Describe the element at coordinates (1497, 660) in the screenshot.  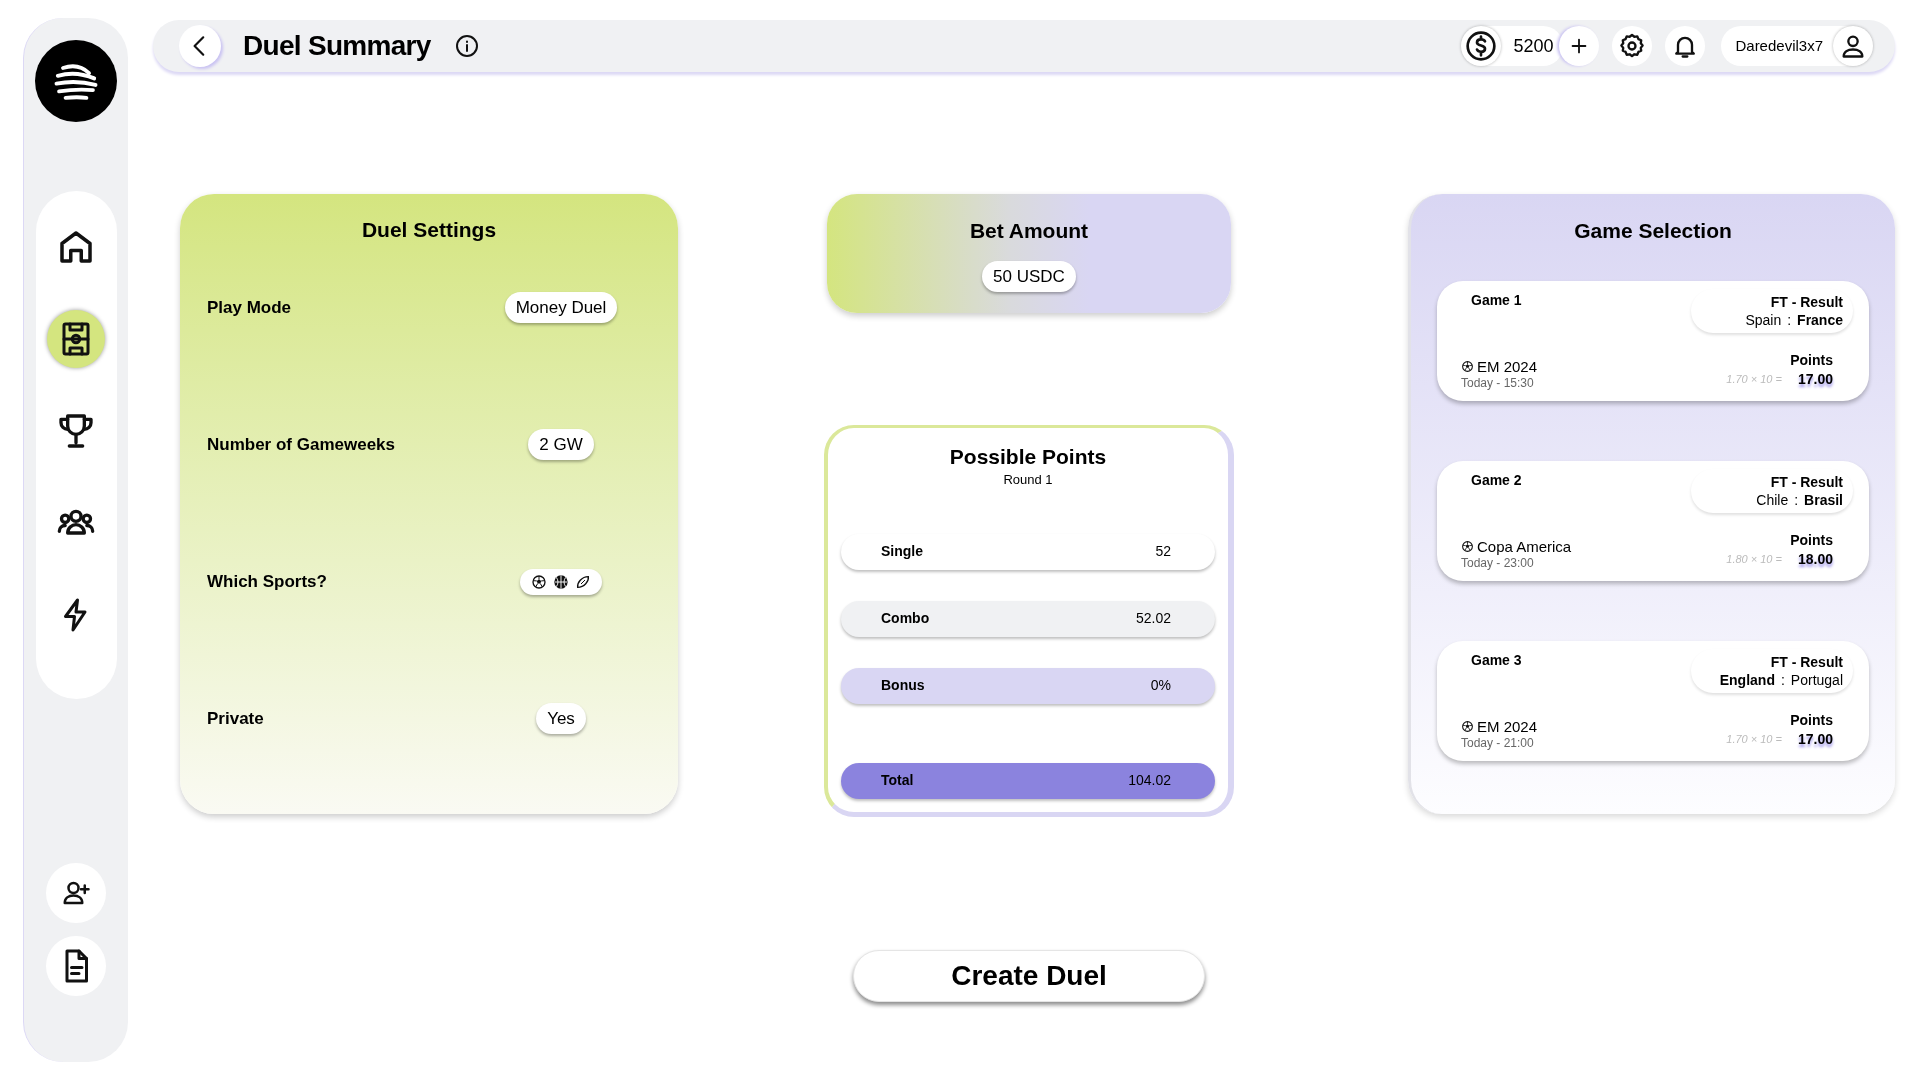
I see `game-title: Game 3` at that location.